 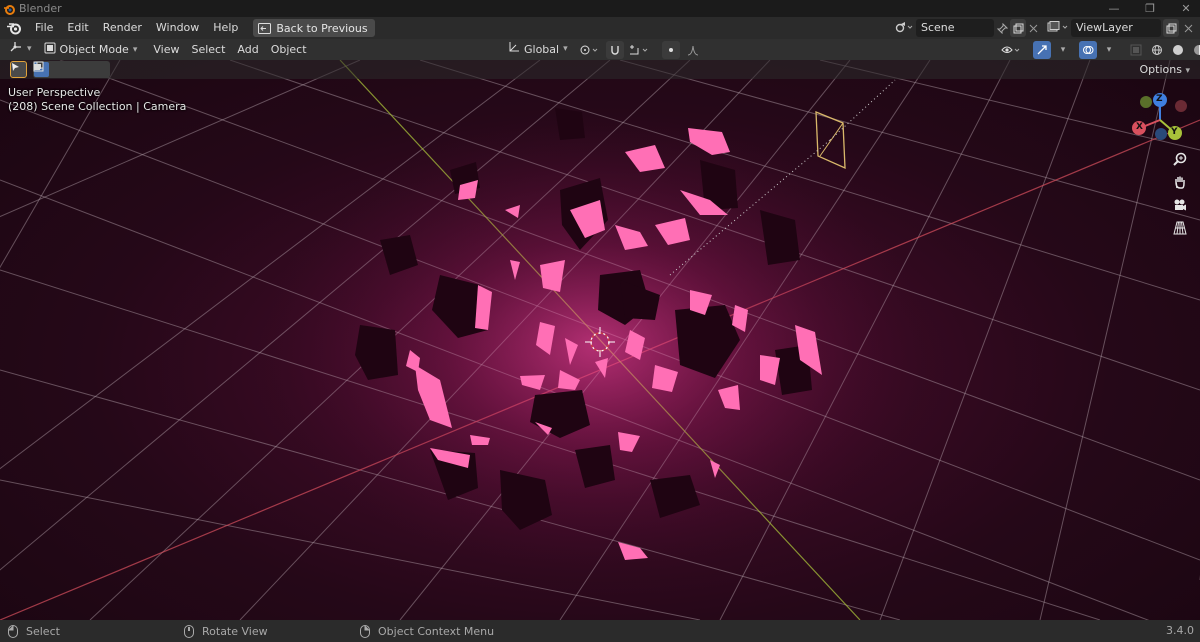 What do you see at coordinates (589, 50) in the screenshot?
I see `pivot-point-icon` at bounding box center [589, 50].